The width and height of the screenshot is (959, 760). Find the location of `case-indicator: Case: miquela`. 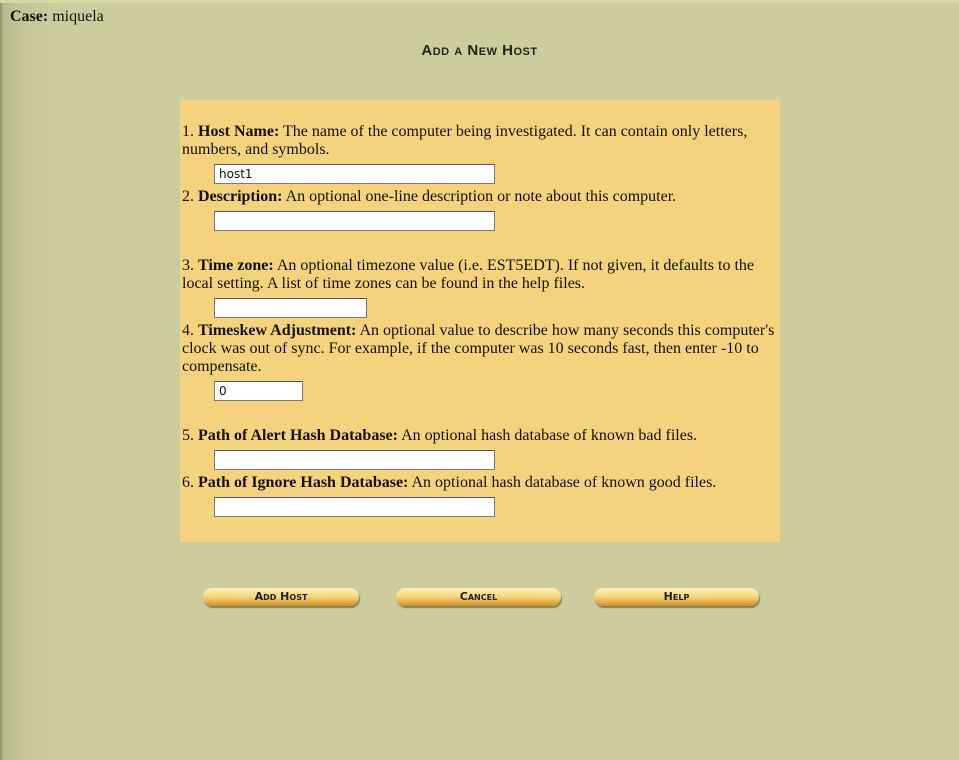

case-indicator: Case: miquela is located at coordinates (57, 17).